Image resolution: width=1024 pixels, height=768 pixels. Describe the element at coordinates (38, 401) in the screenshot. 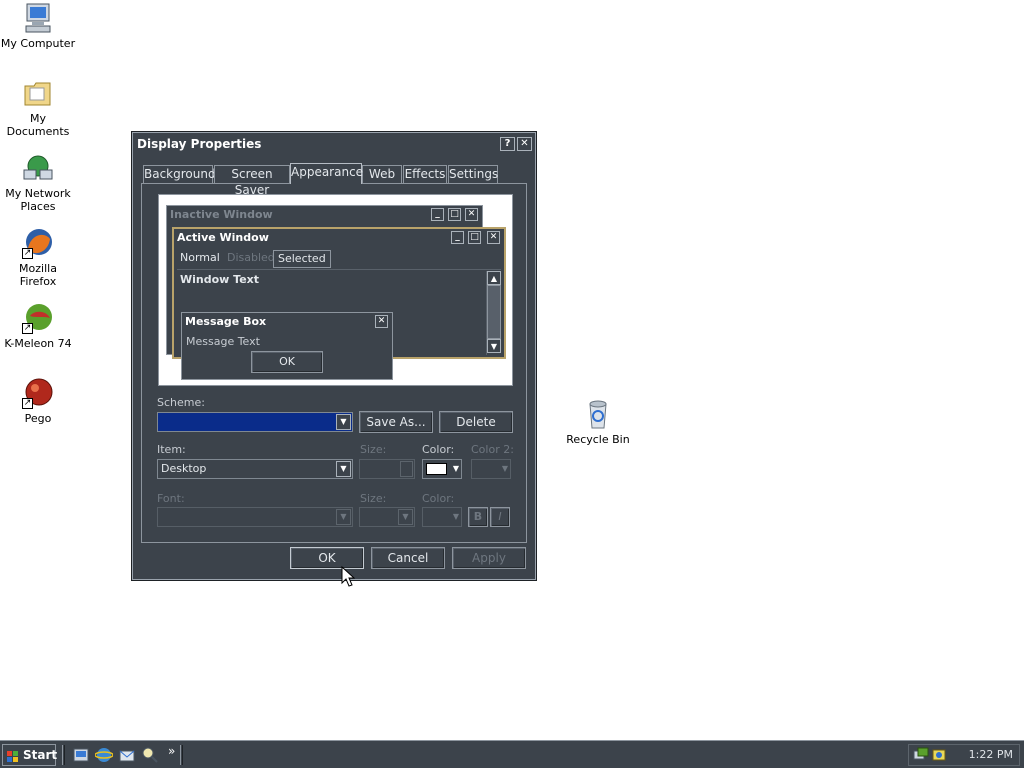

I see `desktop-icon-pego: ↗ Pego` at that location.